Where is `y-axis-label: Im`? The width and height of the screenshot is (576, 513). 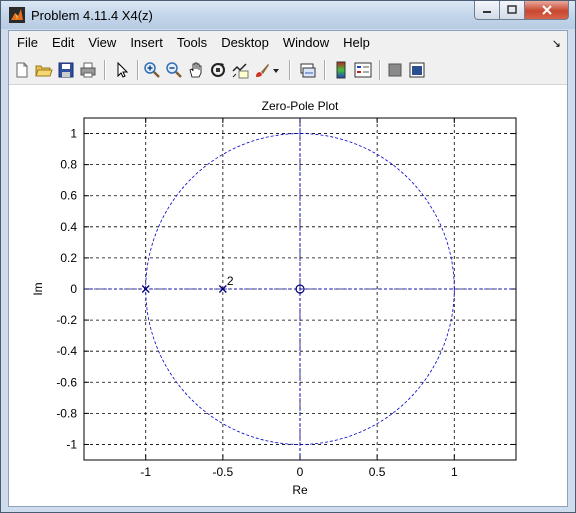
y-axis-label: Im is located at coordinates (38, 288).